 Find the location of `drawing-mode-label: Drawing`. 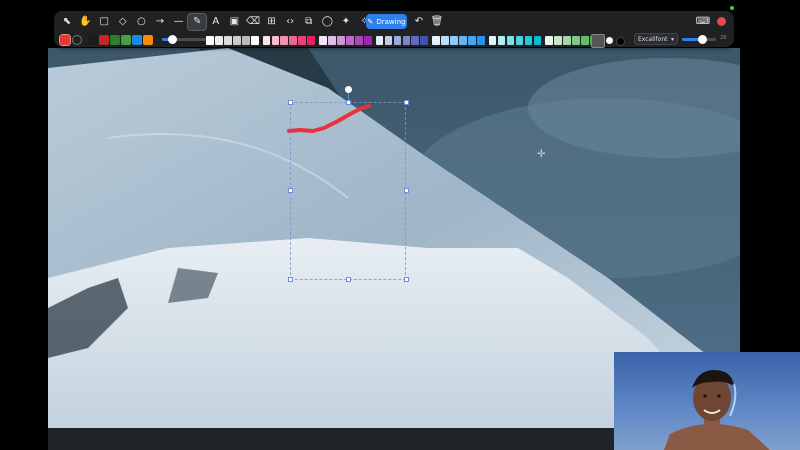

drawing-mode-label: Drawing is located at coordinates (391, 21).